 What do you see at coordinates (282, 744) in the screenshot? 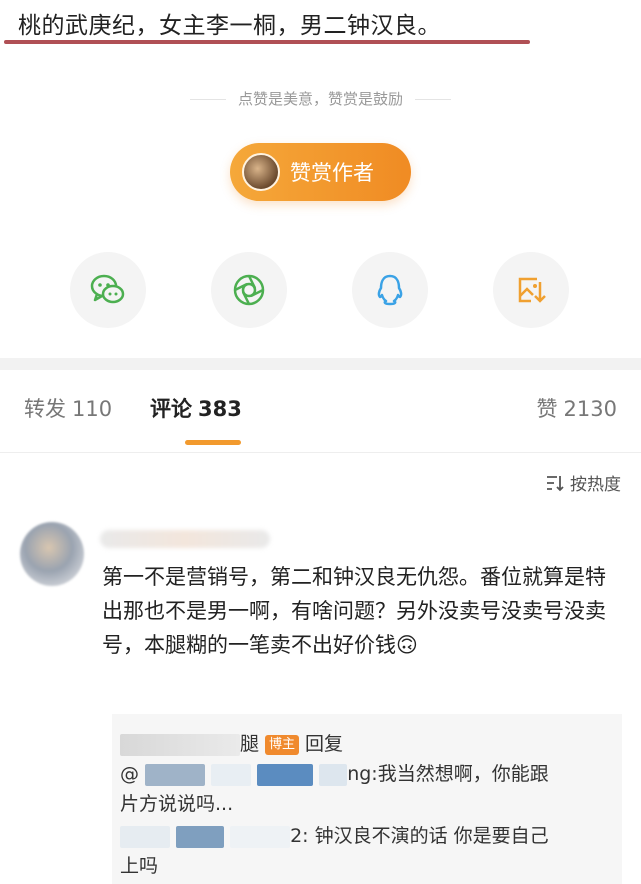
I see `blogger-badge: 博主` at bounding box center [282, 744].